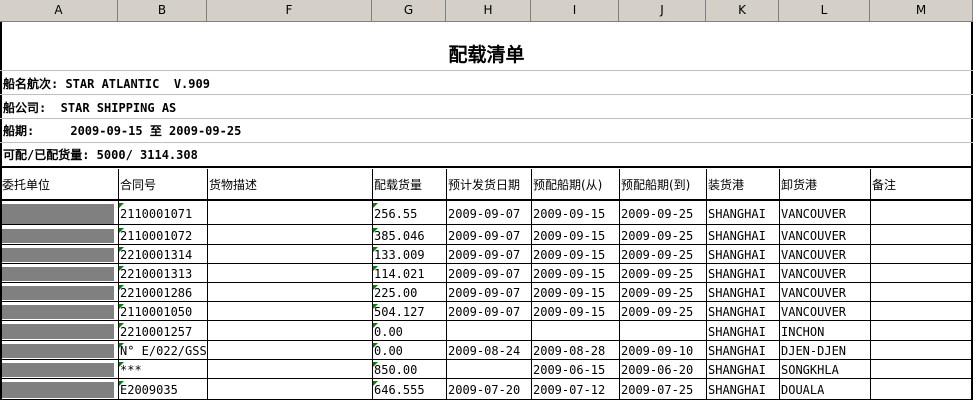 This screenshot has width=973, height=400. Describe the element at coordinates (575, 184) in the screenshot. I see `header-cell: 预配船期(从)` at that location.